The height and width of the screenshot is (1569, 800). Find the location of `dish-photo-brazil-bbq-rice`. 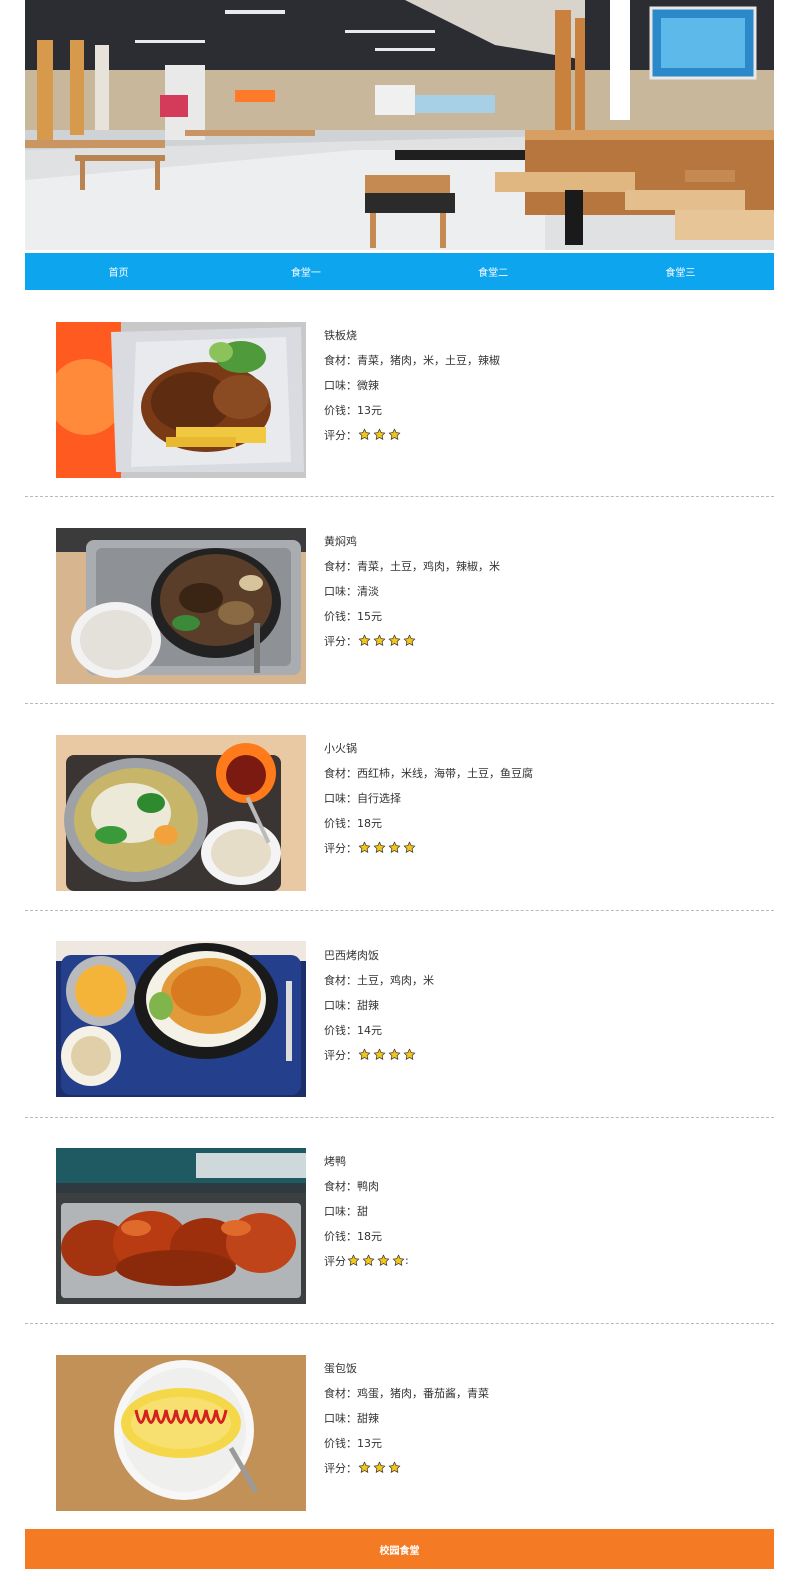

dish-photo-brazil-bbq-rice is located at coordinates (181, 1019).